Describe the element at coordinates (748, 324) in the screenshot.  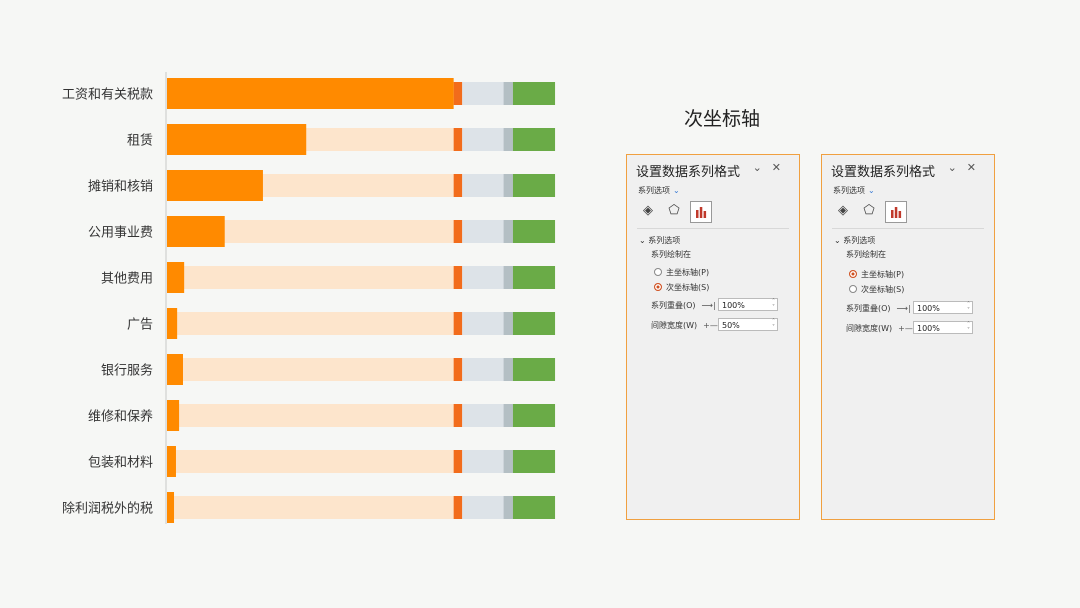
I see `gap-width-field: 50% ˄ ˅` at that location.